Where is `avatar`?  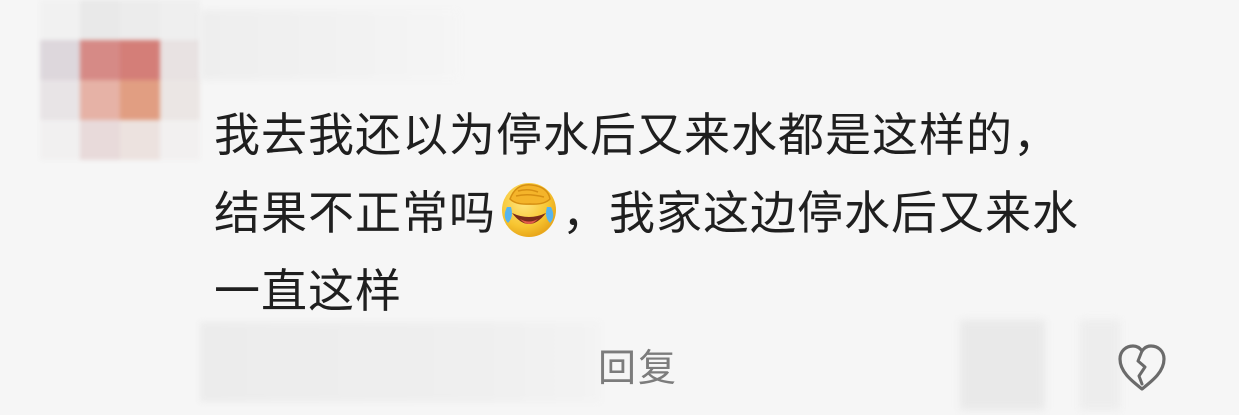 avatar is located at coordinates (120, 80).